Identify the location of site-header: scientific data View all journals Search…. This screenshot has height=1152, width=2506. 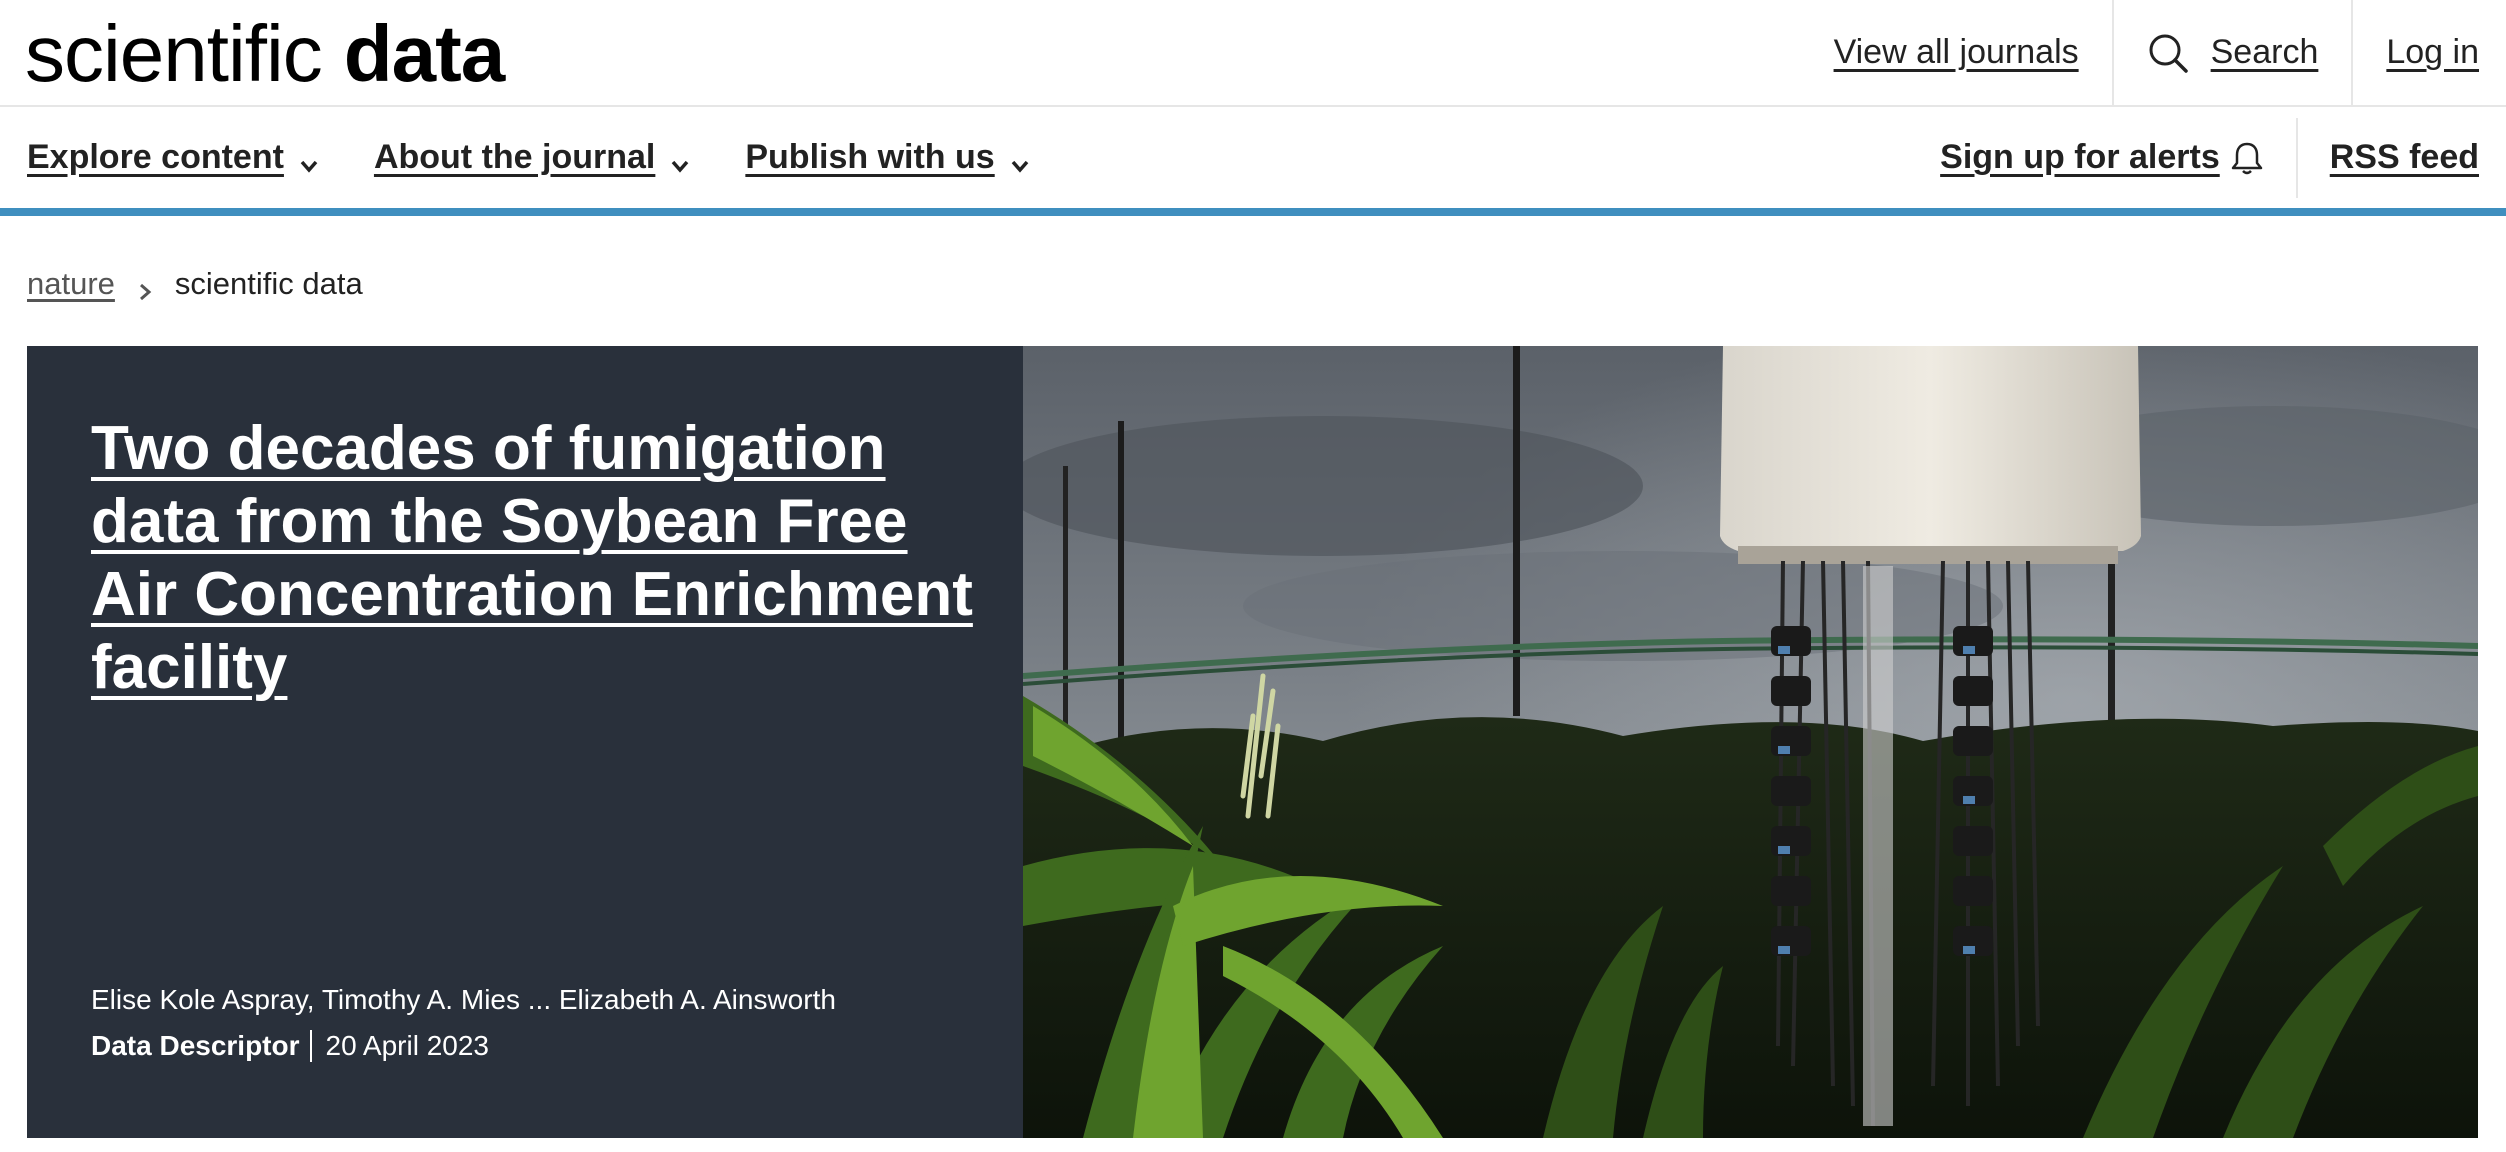
(1253, 53).